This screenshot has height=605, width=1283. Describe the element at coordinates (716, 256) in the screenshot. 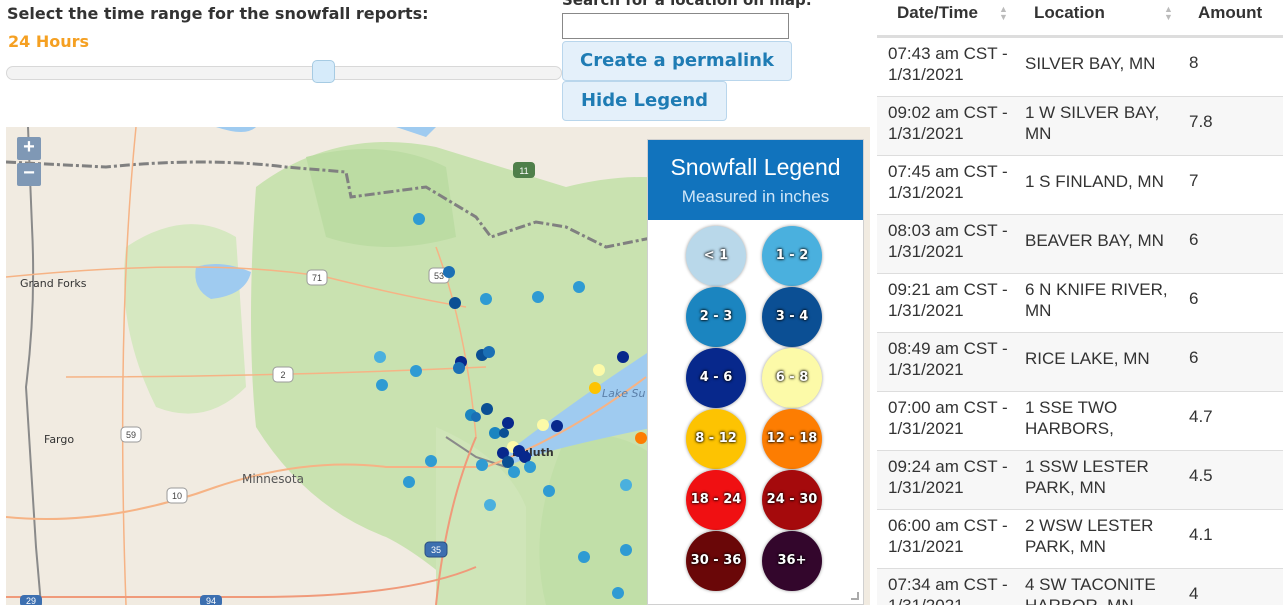

I see `legend-chip: < 1` at that location.